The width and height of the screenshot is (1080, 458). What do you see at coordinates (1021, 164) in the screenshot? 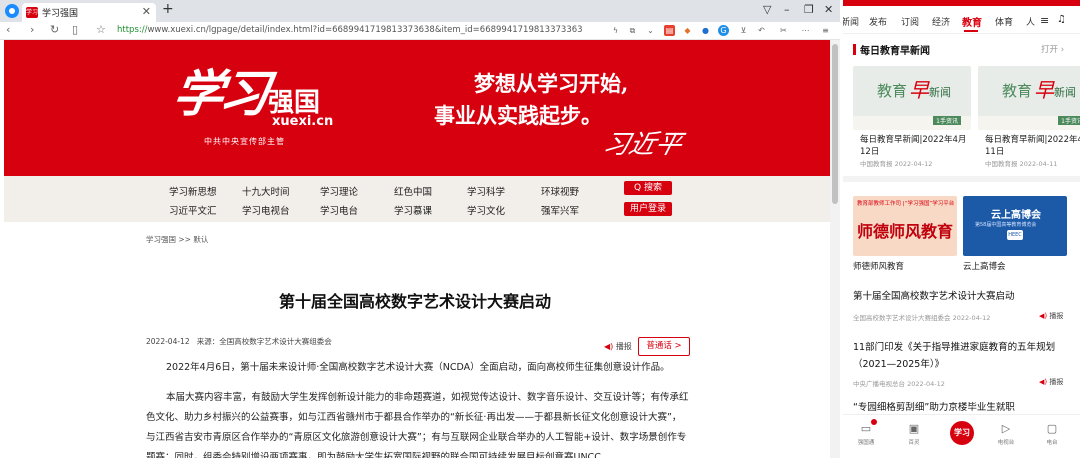
I see `card-meta: 中国教育报 2022-04-11` at bounding box center [1021, 164].